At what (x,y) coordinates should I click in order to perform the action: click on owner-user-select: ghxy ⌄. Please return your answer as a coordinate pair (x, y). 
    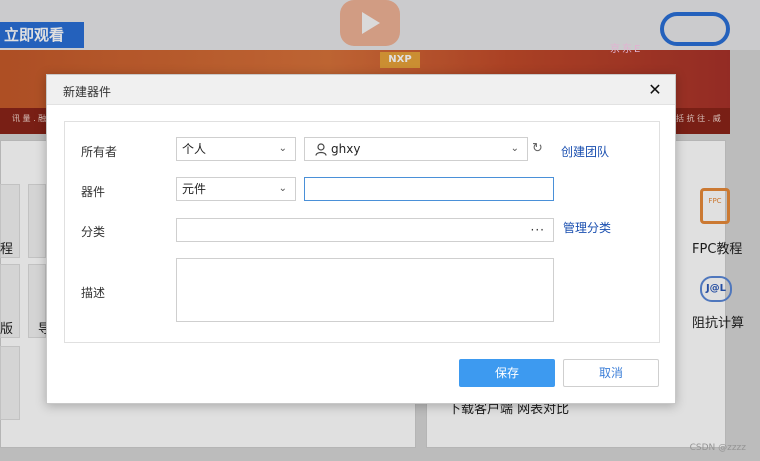
    Looking at the image, I should click on (416, 149).